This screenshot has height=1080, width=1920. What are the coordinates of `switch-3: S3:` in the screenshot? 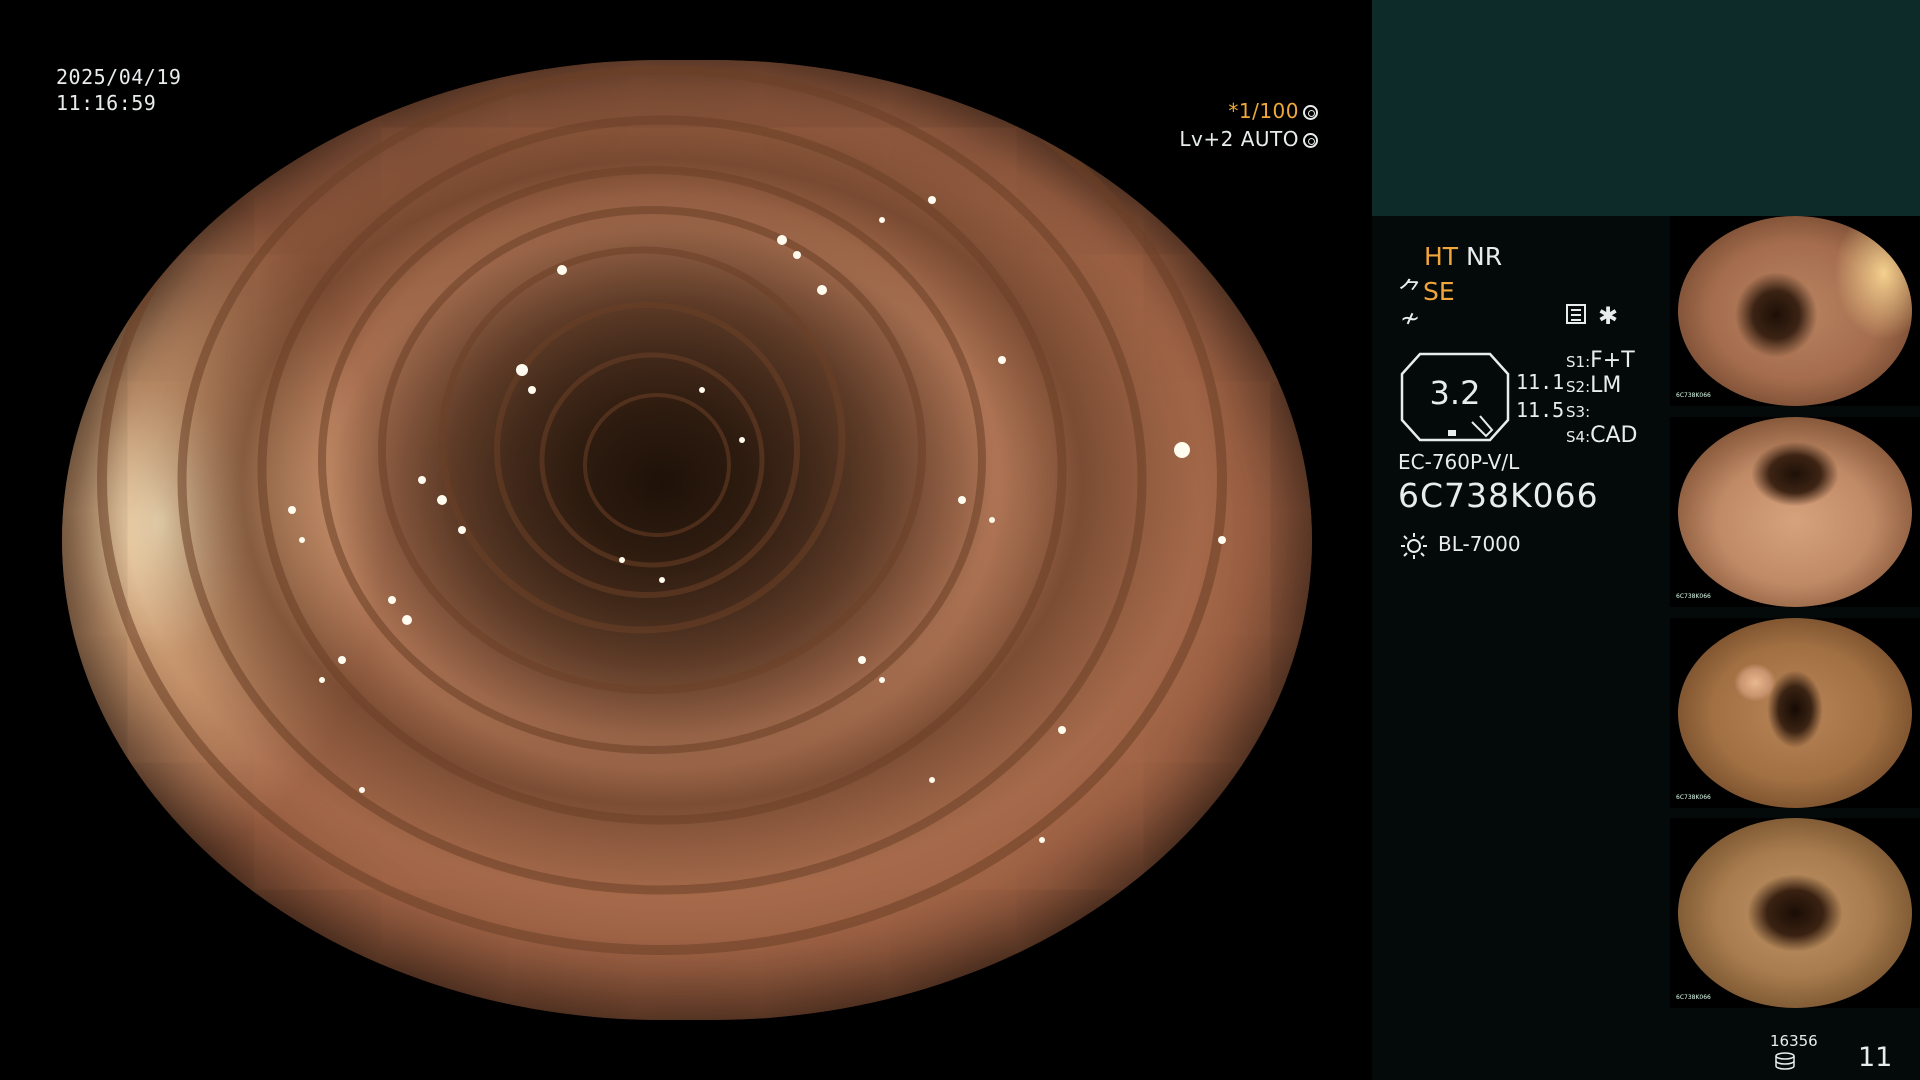 It's located at (1578, 410).